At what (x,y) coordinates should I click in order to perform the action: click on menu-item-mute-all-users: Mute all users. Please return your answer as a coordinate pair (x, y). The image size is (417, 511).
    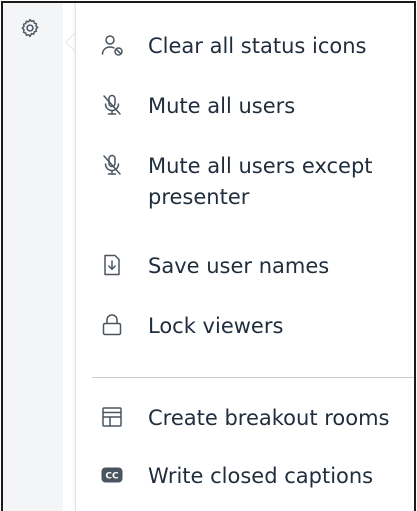
    Looking at the image, I should click on (245, 109).